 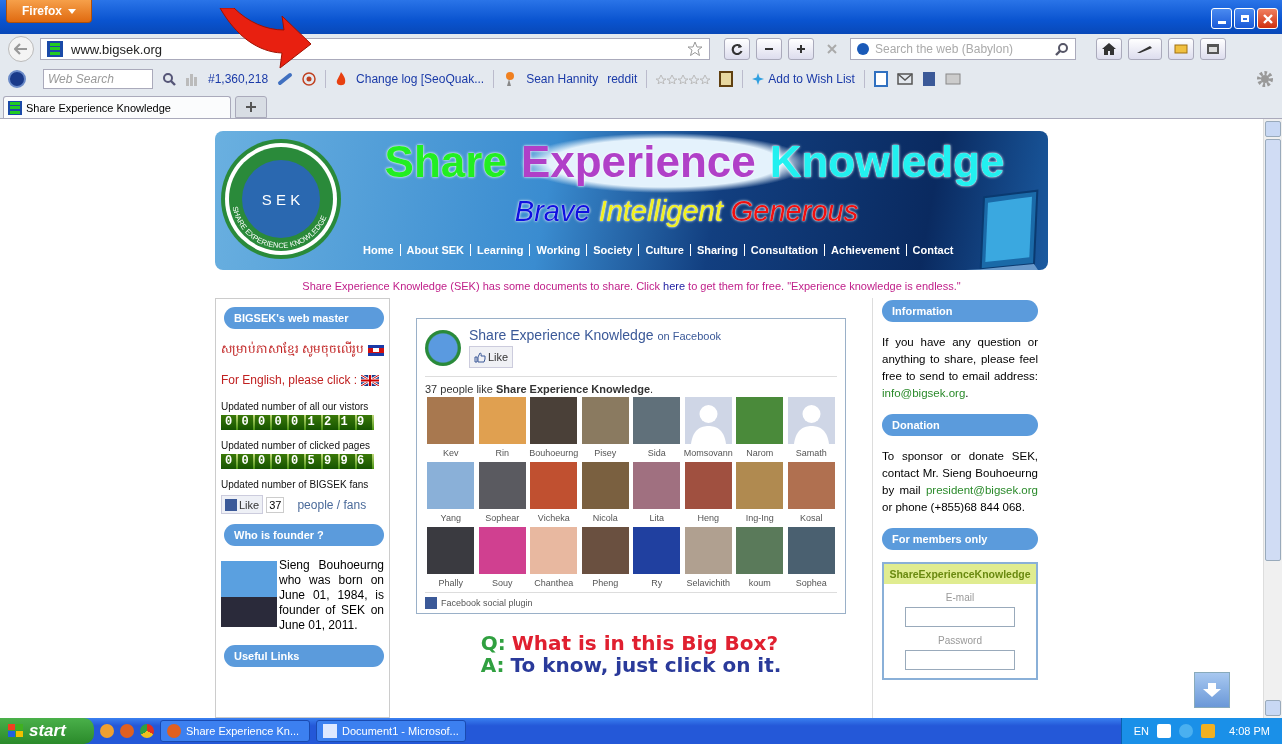 What do you see at coordinates (645, 643) in the screenshot?
I see `question-text: What is in this Big Box?` at bounding box center [645, 643].